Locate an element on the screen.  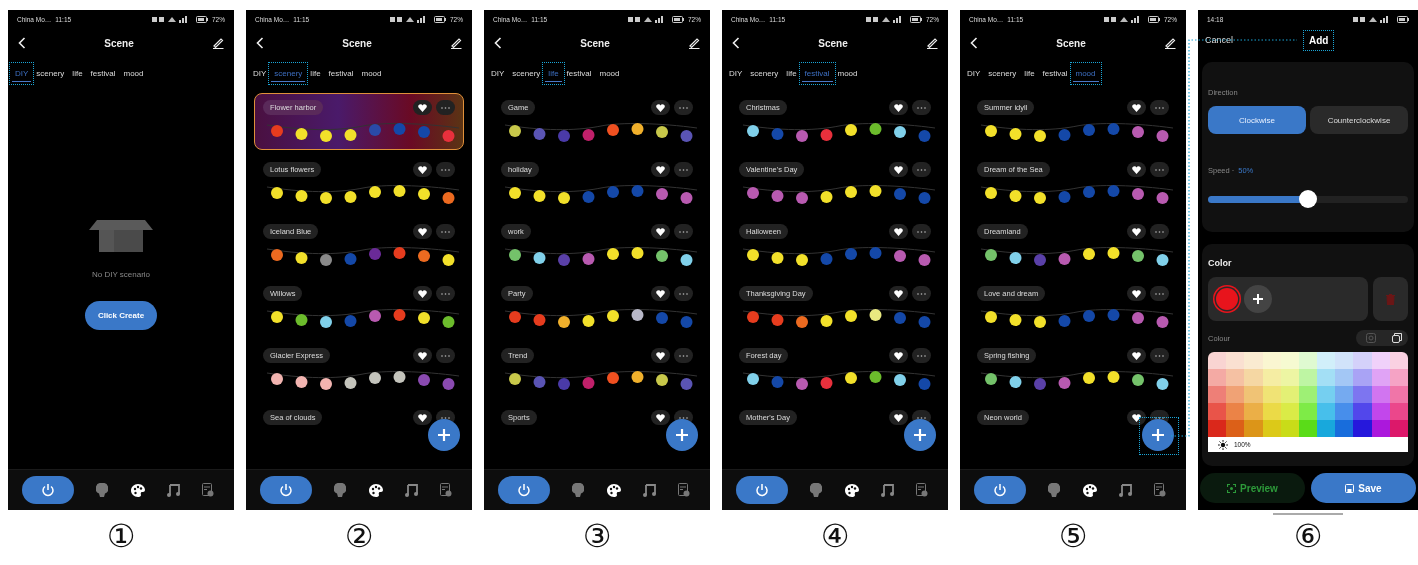
color-chip is located at coordinates (1227, 299).